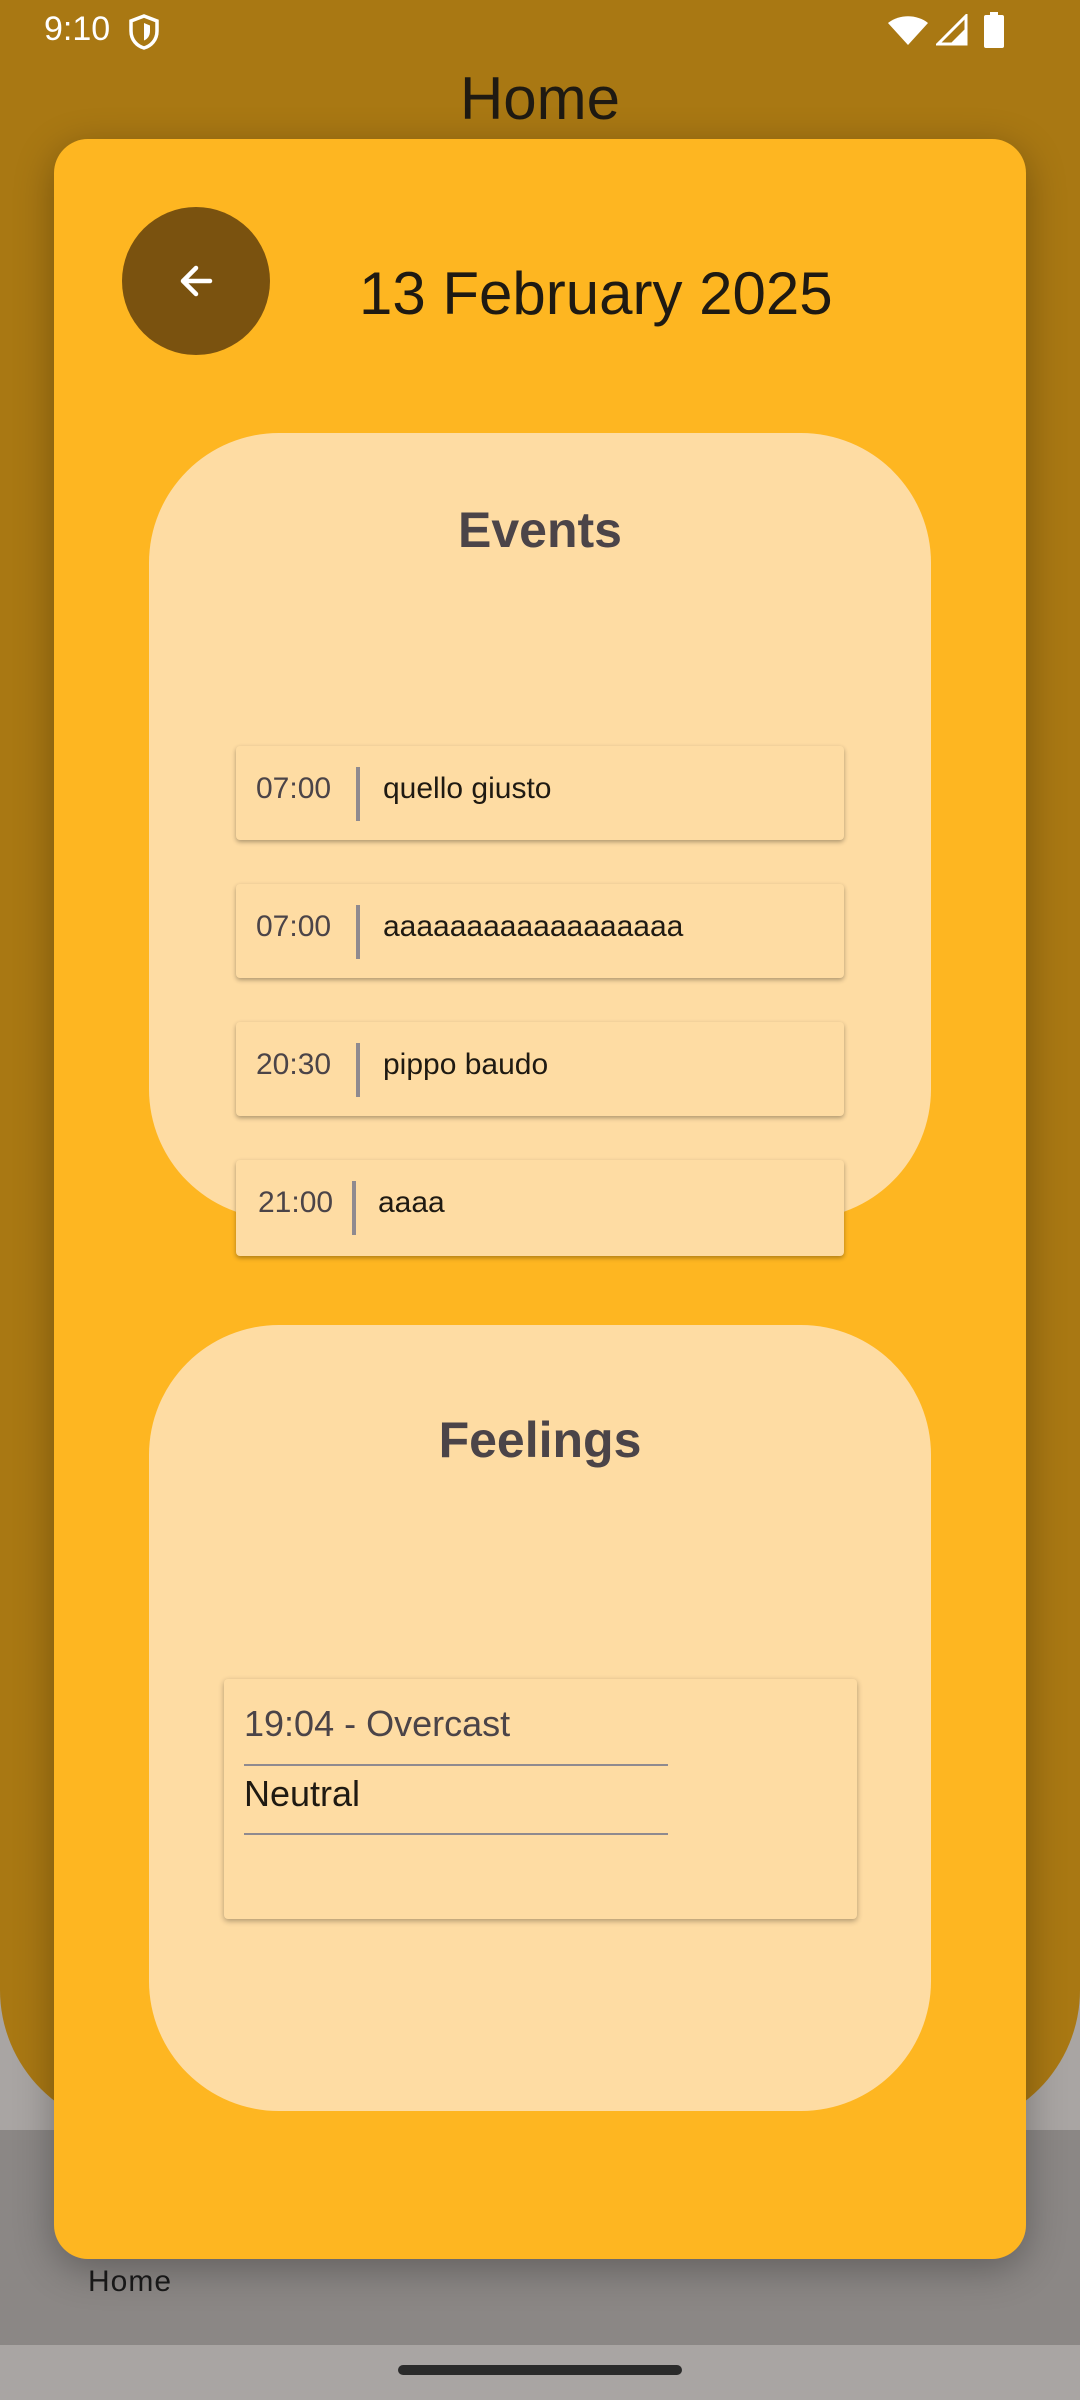 The image size is (1080, 2400). Describe the element at coordinates (294, 1064) in the screenshot. I see `event-time: 20:30` at that location.